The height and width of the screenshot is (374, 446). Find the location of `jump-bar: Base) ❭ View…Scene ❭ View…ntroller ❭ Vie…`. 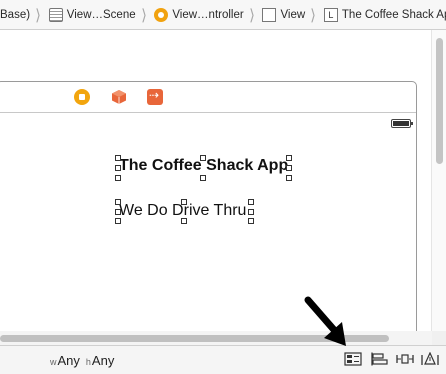

jump-bar: Base) ❭ View…Scene ❭ View…ntroller ❭ Vie… is located at coordinates (223, 15).